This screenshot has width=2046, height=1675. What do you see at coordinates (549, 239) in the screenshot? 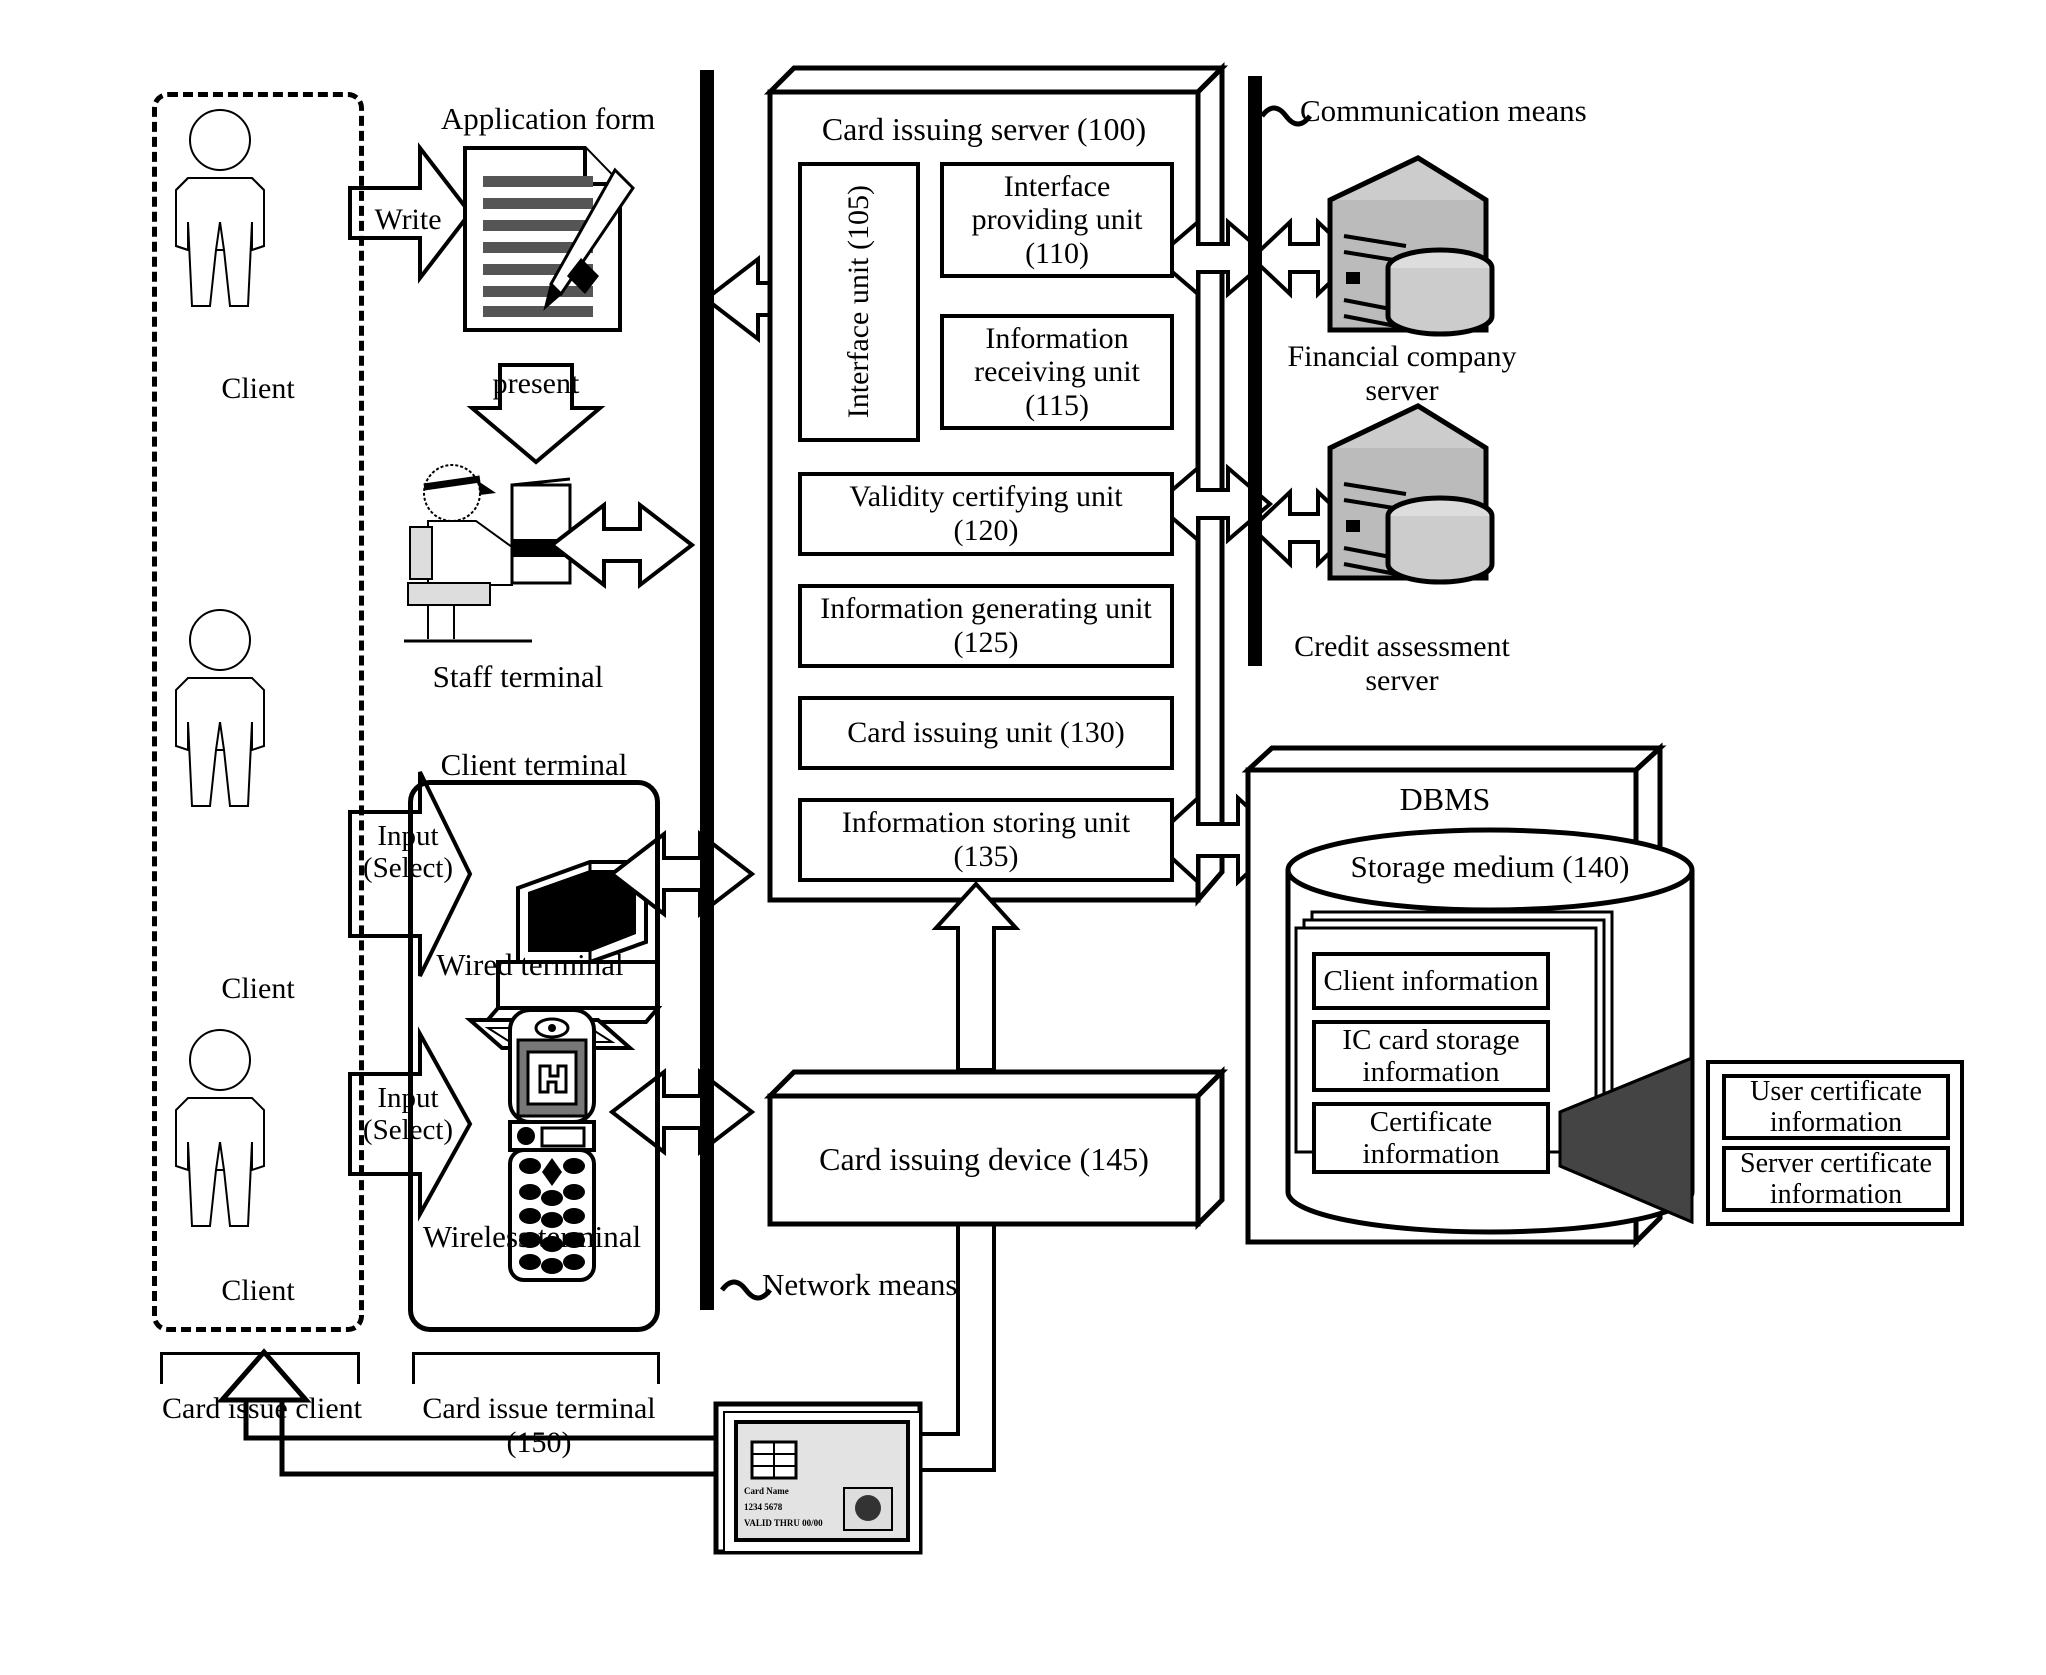
I see `document-icon` at bounding box center [549, 239].